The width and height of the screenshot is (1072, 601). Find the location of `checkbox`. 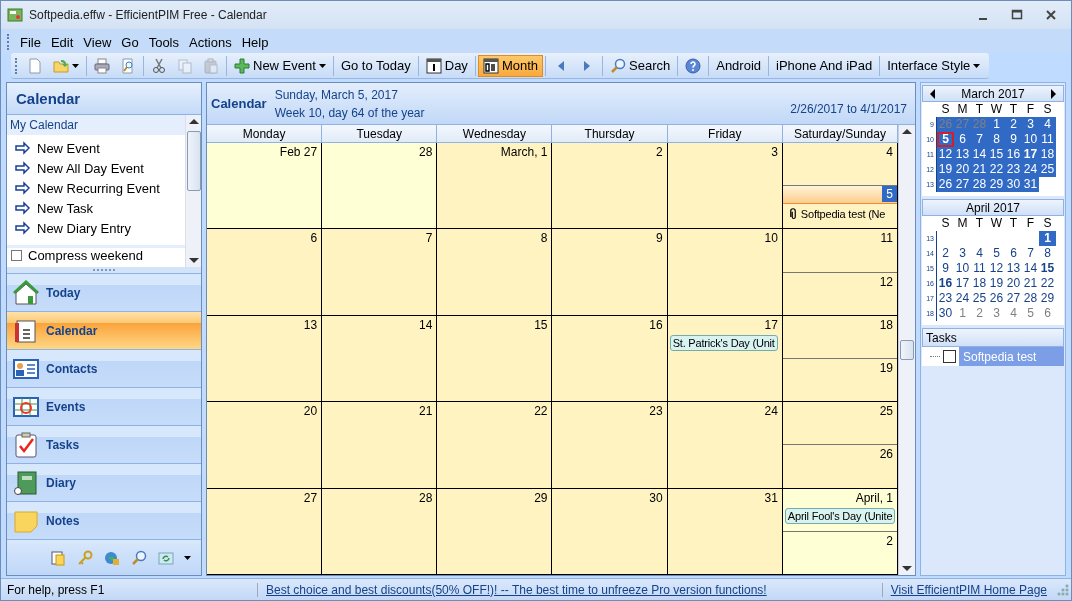

checkbox is located at coordinates (949, 356).